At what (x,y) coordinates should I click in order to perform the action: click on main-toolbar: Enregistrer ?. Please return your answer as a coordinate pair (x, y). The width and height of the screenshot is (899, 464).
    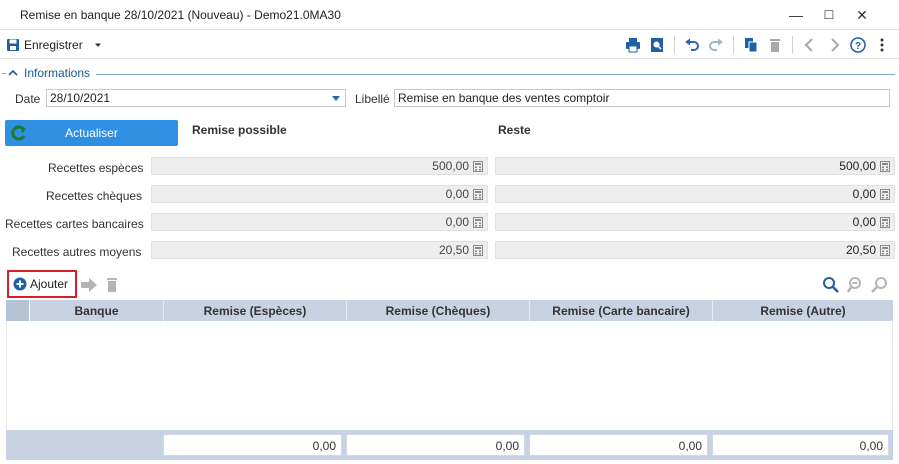
    Looking at the image, I should click on (449, 45).